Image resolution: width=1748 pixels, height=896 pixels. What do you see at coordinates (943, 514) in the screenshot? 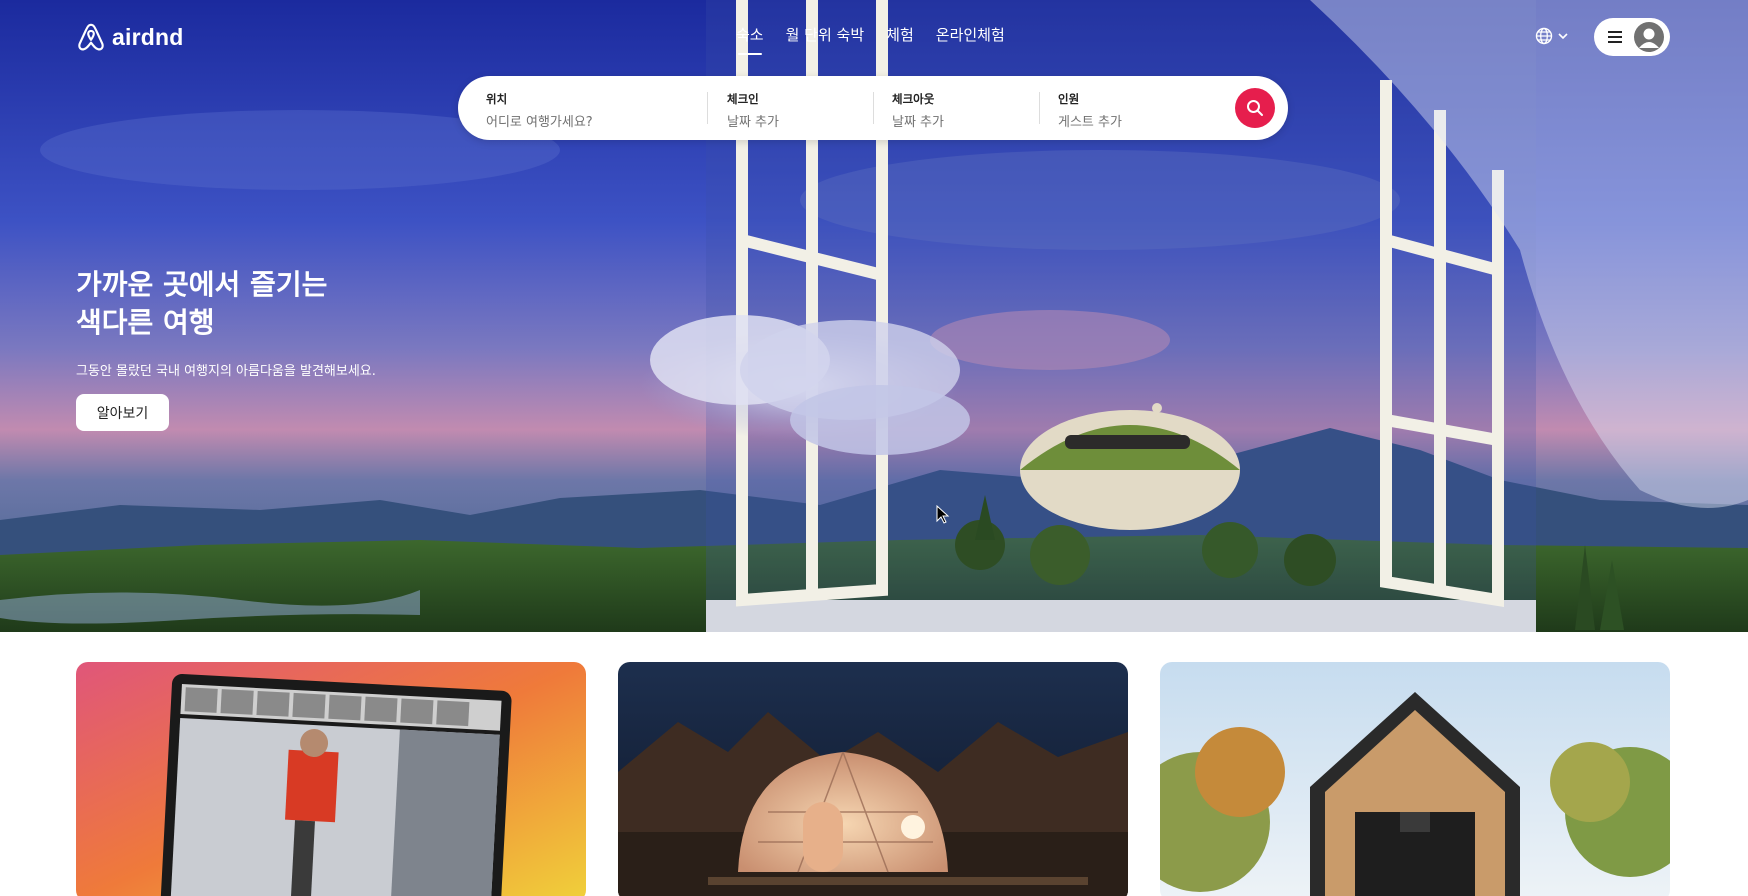
I see `mouse-cursor-icon` at bounding box center [943, 514].